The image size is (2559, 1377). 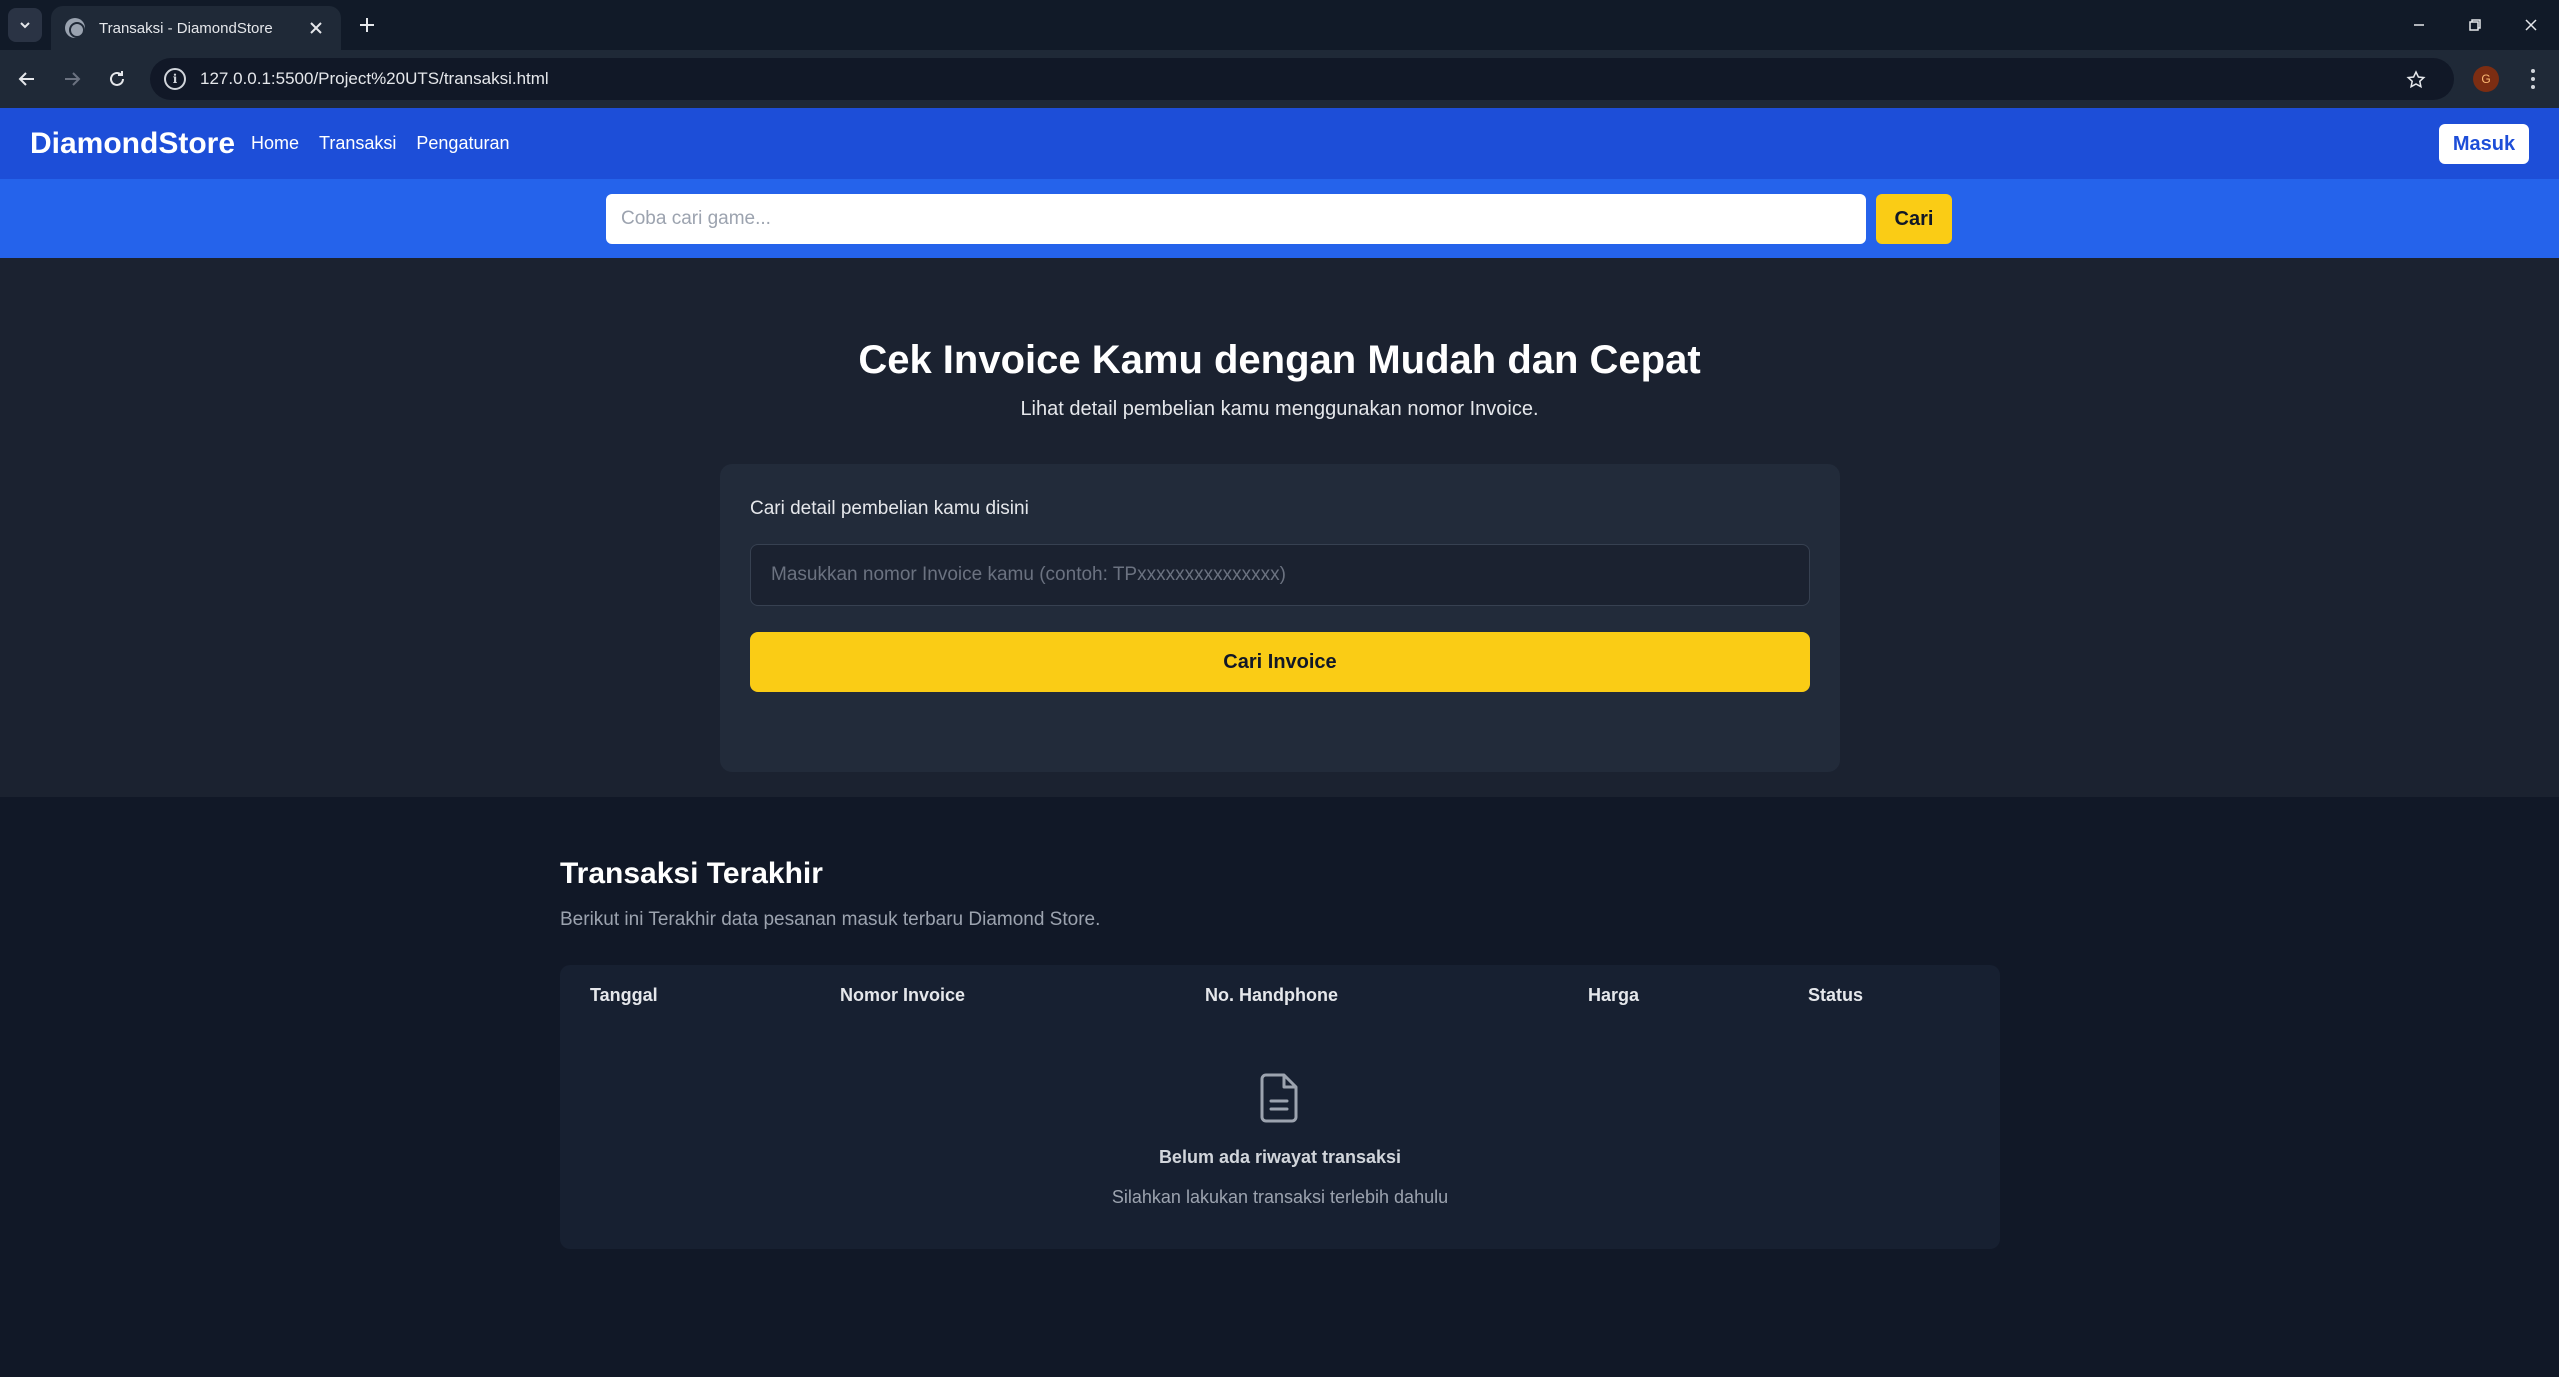 I want to click on login-button: Masuk, so click(x=2484, y=144).